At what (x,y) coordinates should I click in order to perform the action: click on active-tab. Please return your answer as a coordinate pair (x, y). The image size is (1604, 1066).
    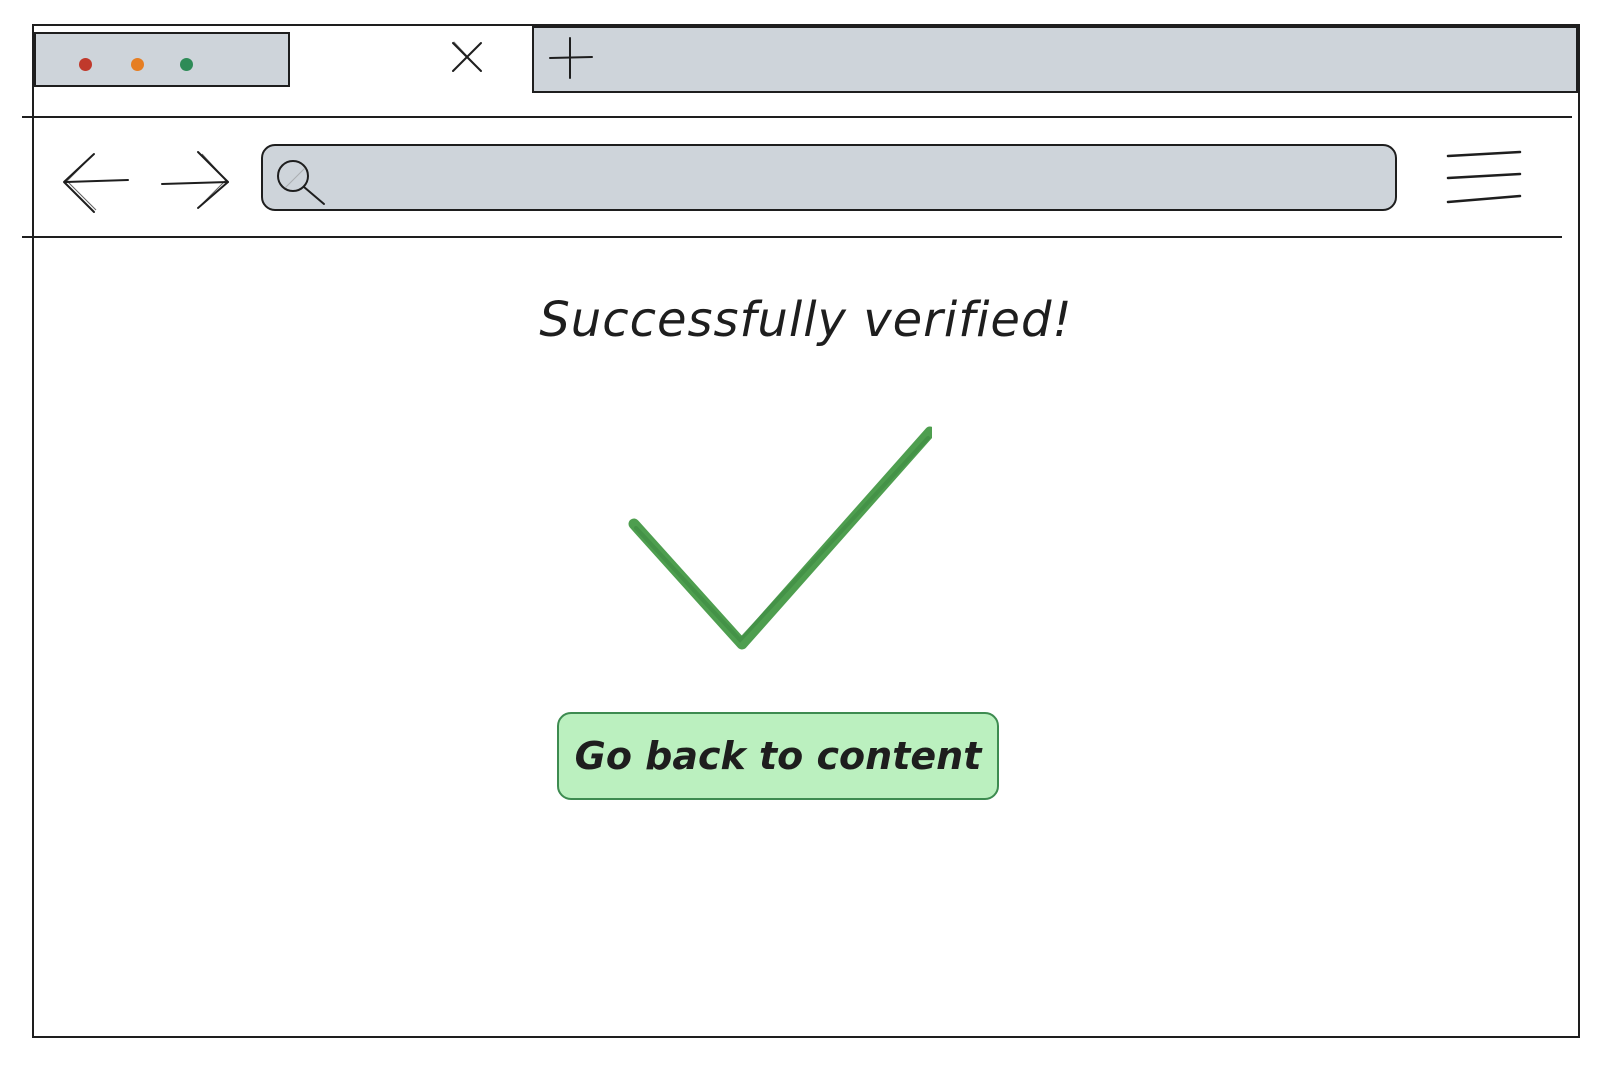
    Looking at the image, I should click on (407, 72).